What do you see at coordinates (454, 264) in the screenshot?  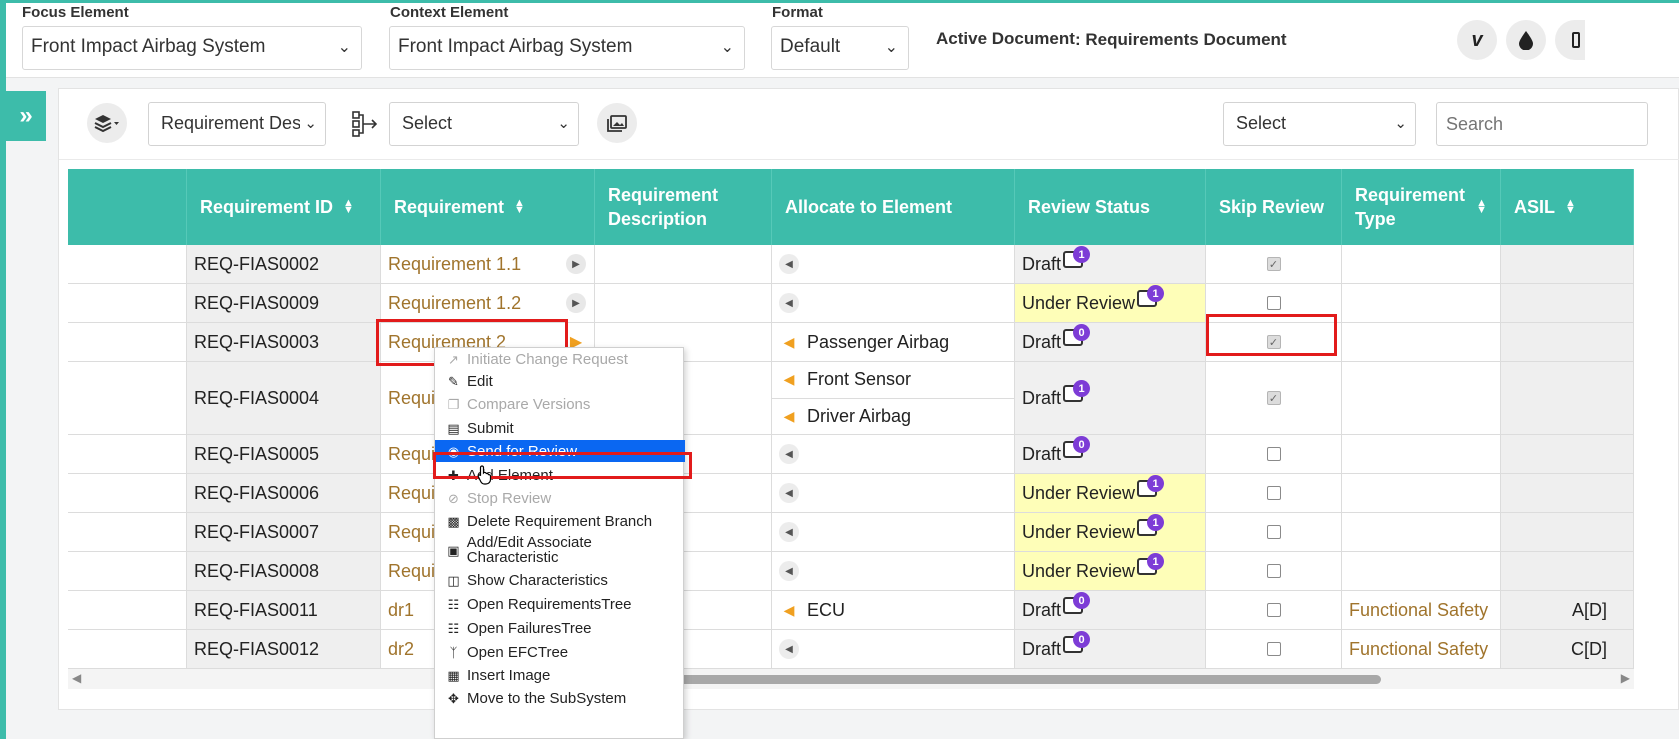 I see `requirement-link: Requirement 1.1` at bounding box center [454, 264].